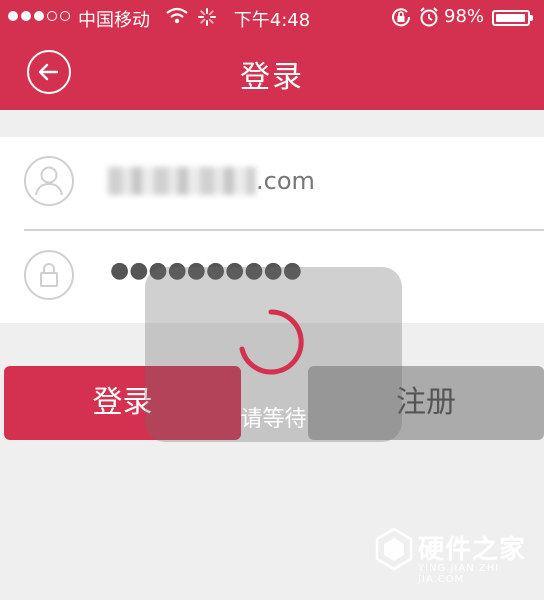  What do you see at coordinates (49, 275) in the screenshot?
I see `lock-icon` at bounding box center [49, 275].